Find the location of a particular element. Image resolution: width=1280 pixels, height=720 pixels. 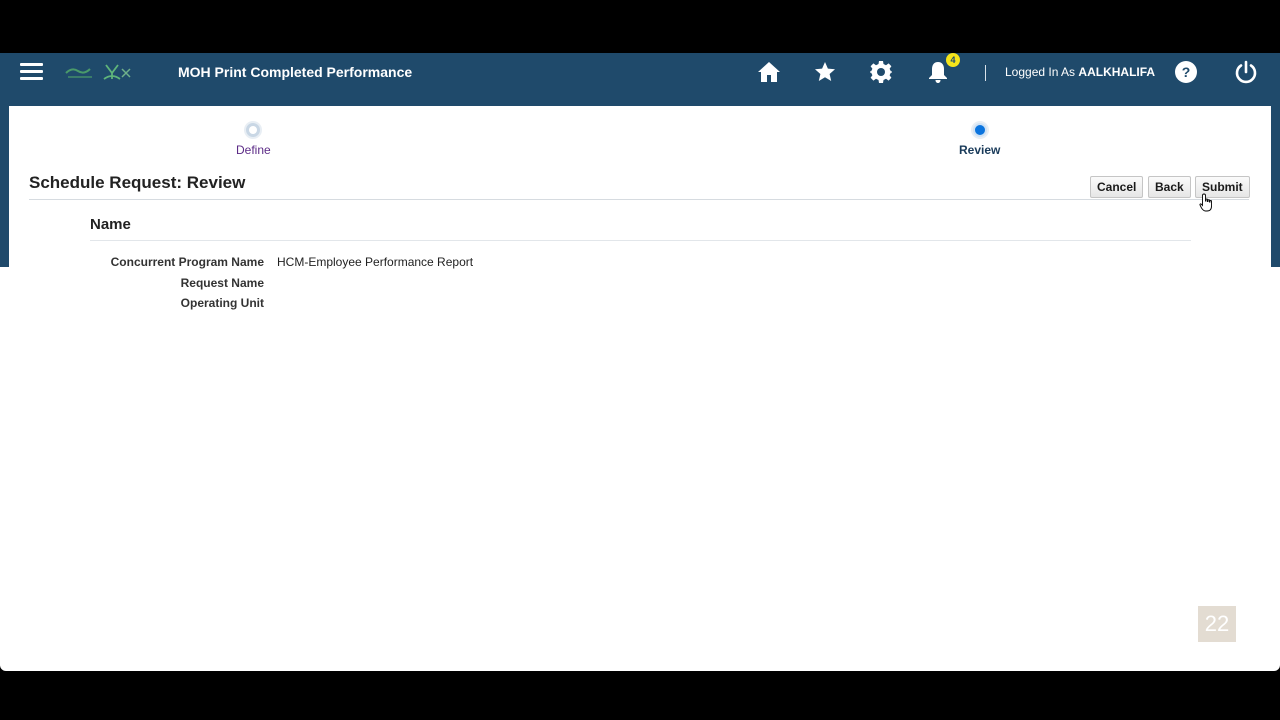

power-icon is located at coordinates (1246, 72).